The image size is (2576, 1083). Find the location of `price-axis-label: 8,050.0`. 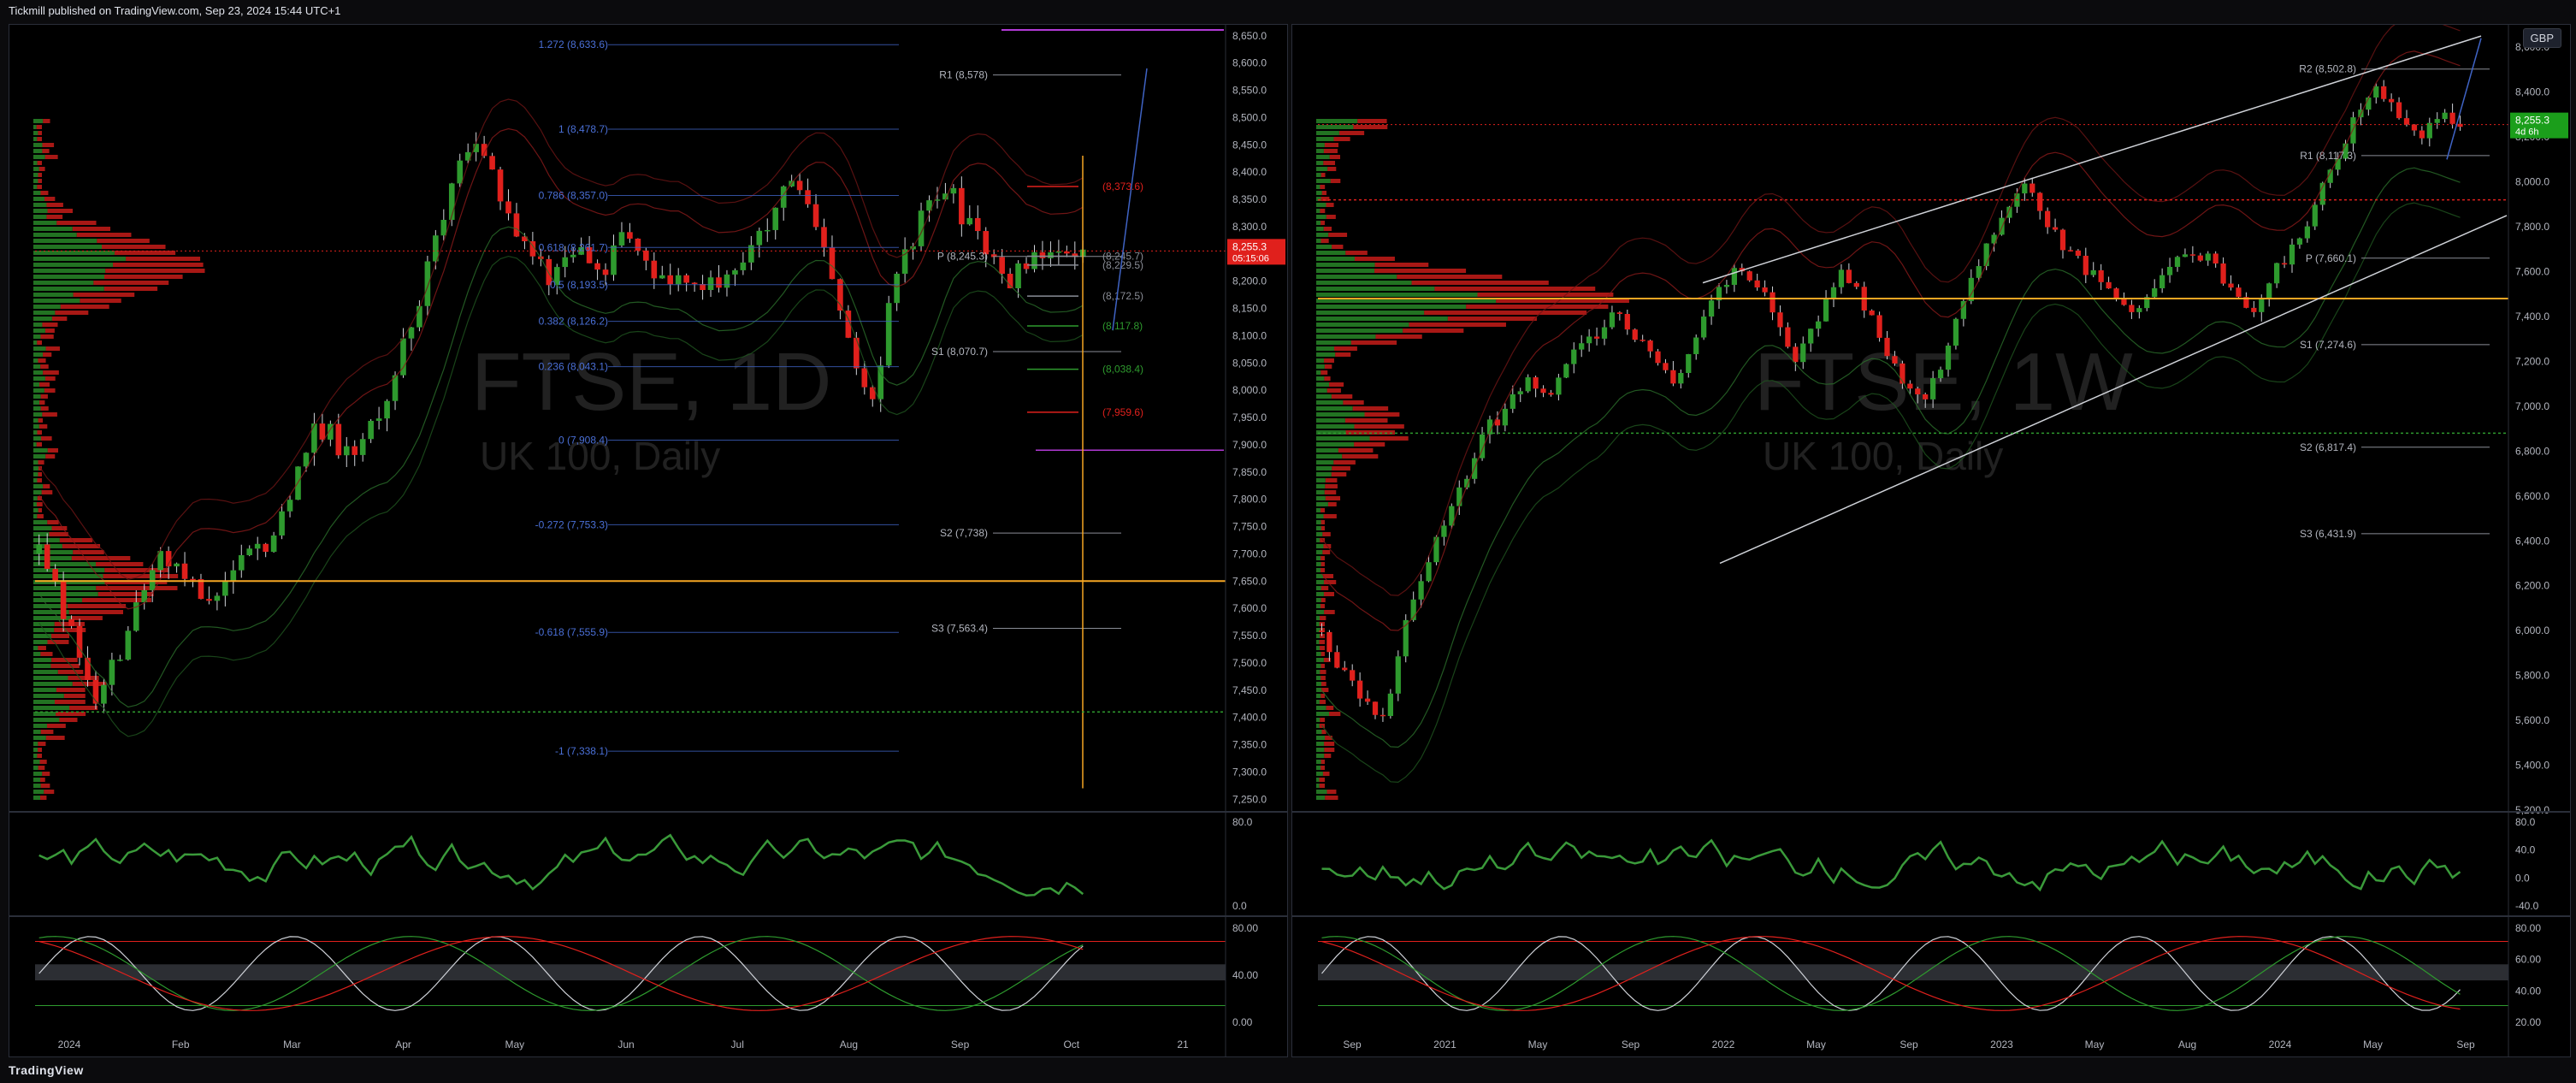

price-axis-label: 8,050.0 is located at coordinates (1249, 363).